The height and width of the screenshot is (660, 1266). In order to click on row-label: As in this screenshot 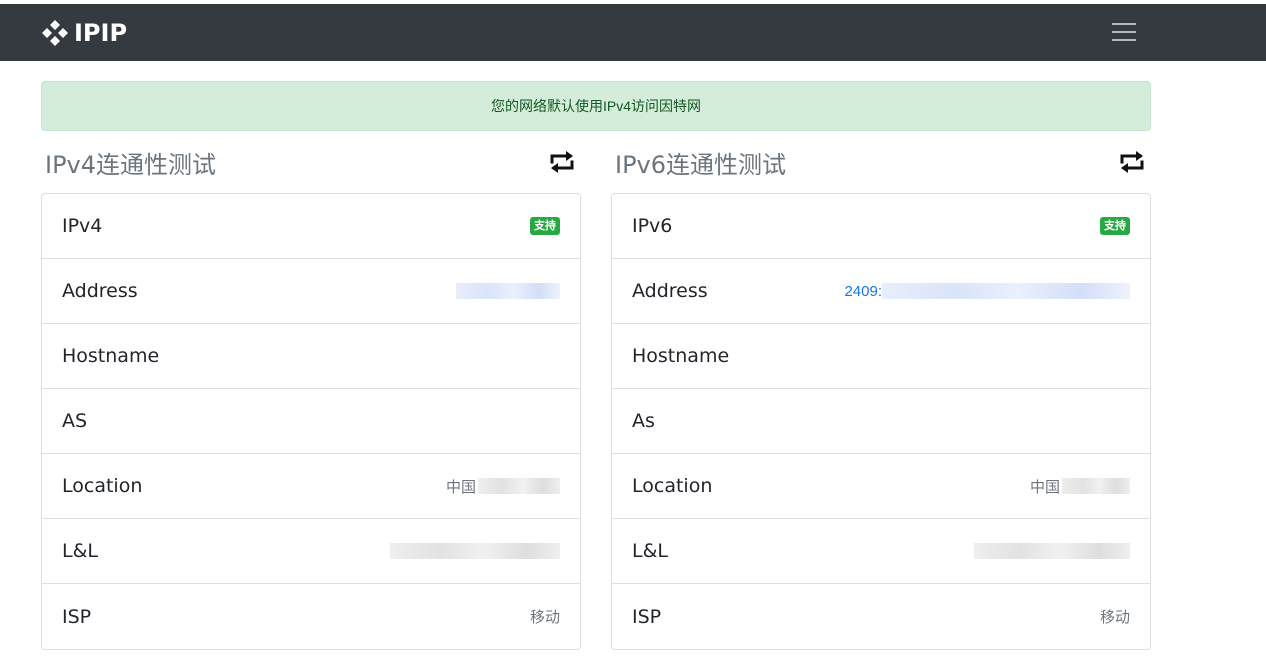, I will do `click(643, 421)`.